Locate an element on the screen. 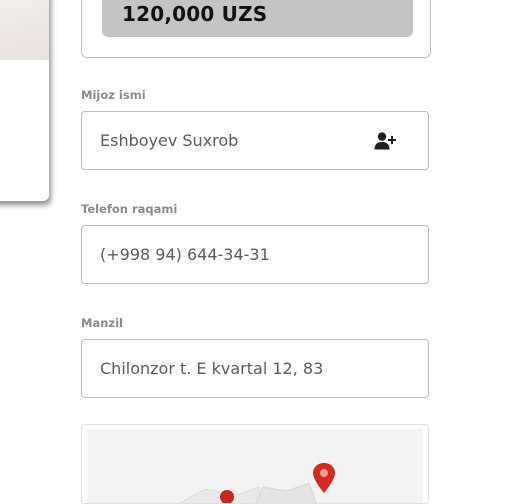  address-label: Manzil is located at coordinates (102, 323).